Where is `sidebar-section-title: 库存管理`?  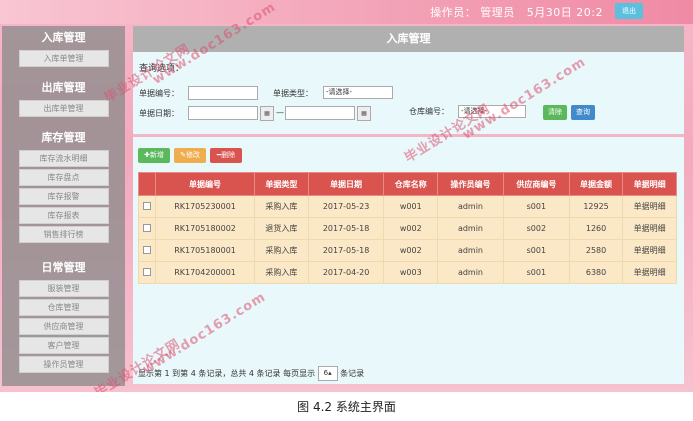 sidebar-section-title: 库存管理 is located at coordinates (63, 137).